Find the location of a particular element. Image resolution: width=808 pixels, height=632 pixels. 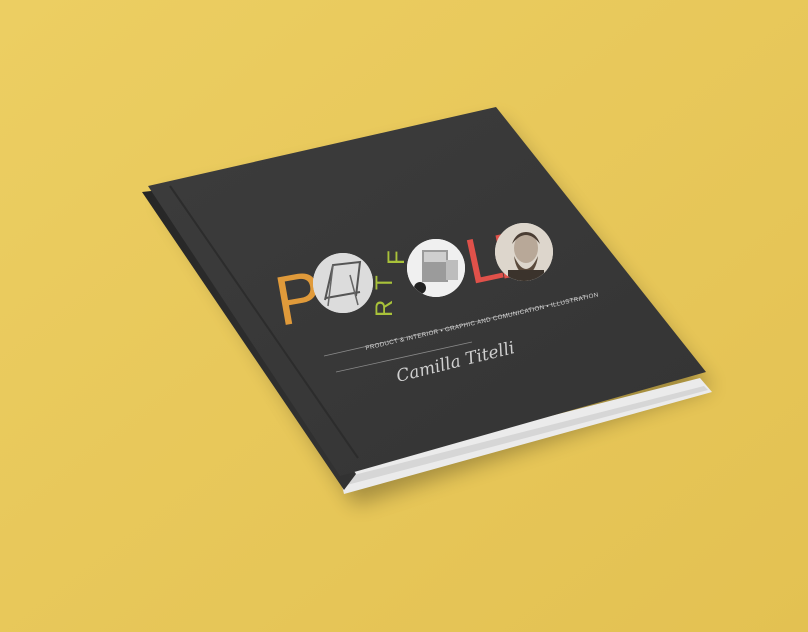

title-letter-r: R is located at coordinates (384, 308).